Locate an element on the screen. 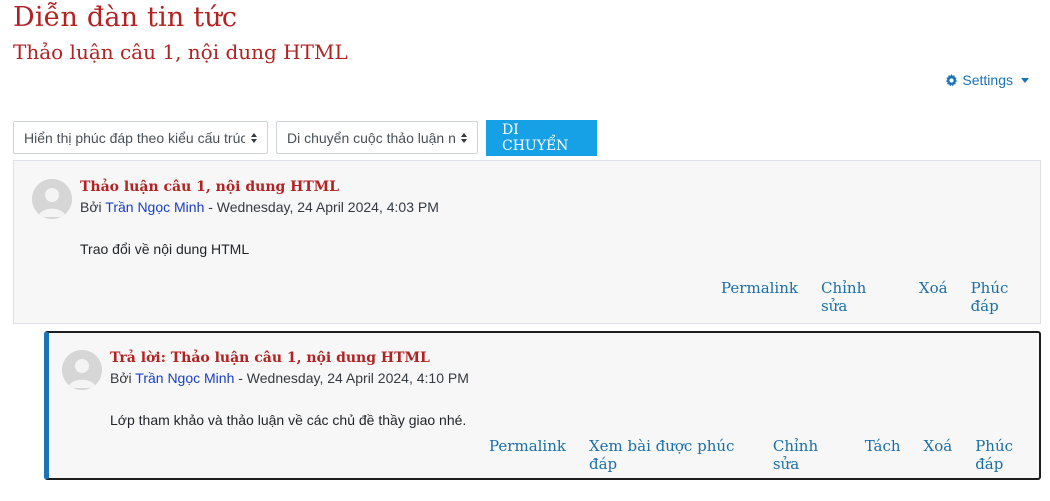  post-body: Trao đổi về nội dung HTML is located at coordinates (165, 249).